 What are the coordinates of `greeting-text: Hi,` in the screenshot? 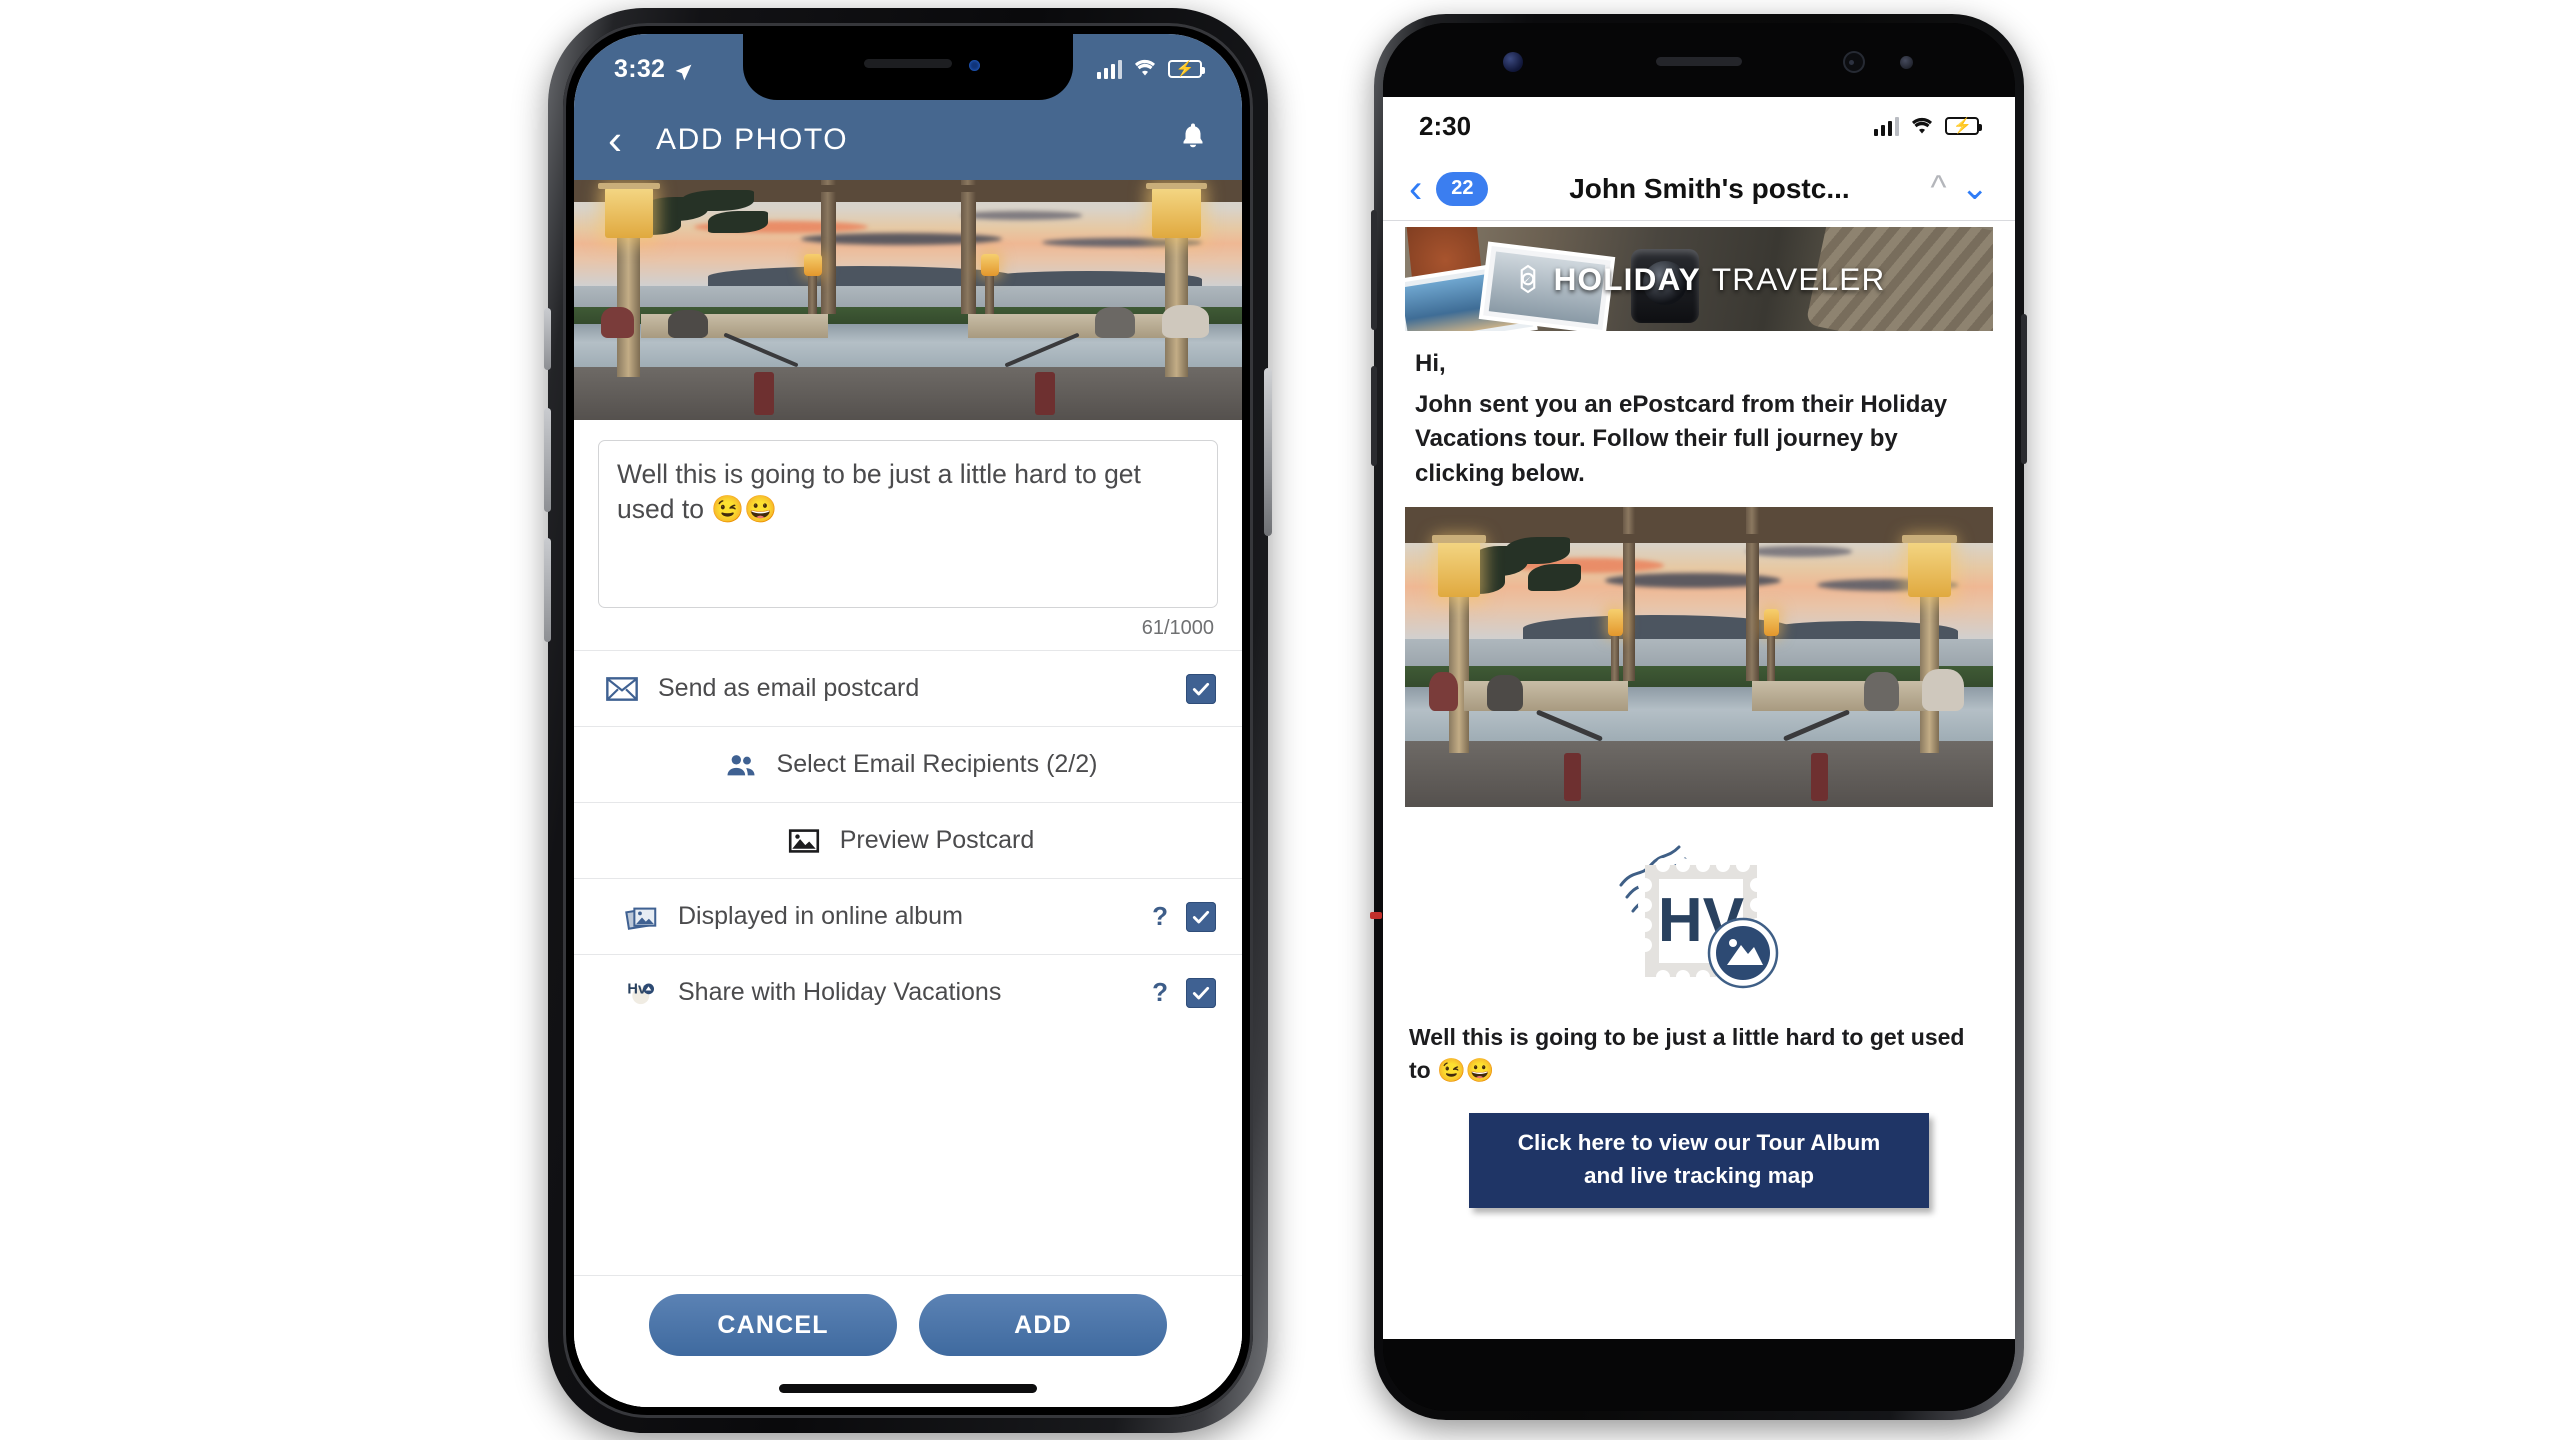 It's located at (1430, 363).